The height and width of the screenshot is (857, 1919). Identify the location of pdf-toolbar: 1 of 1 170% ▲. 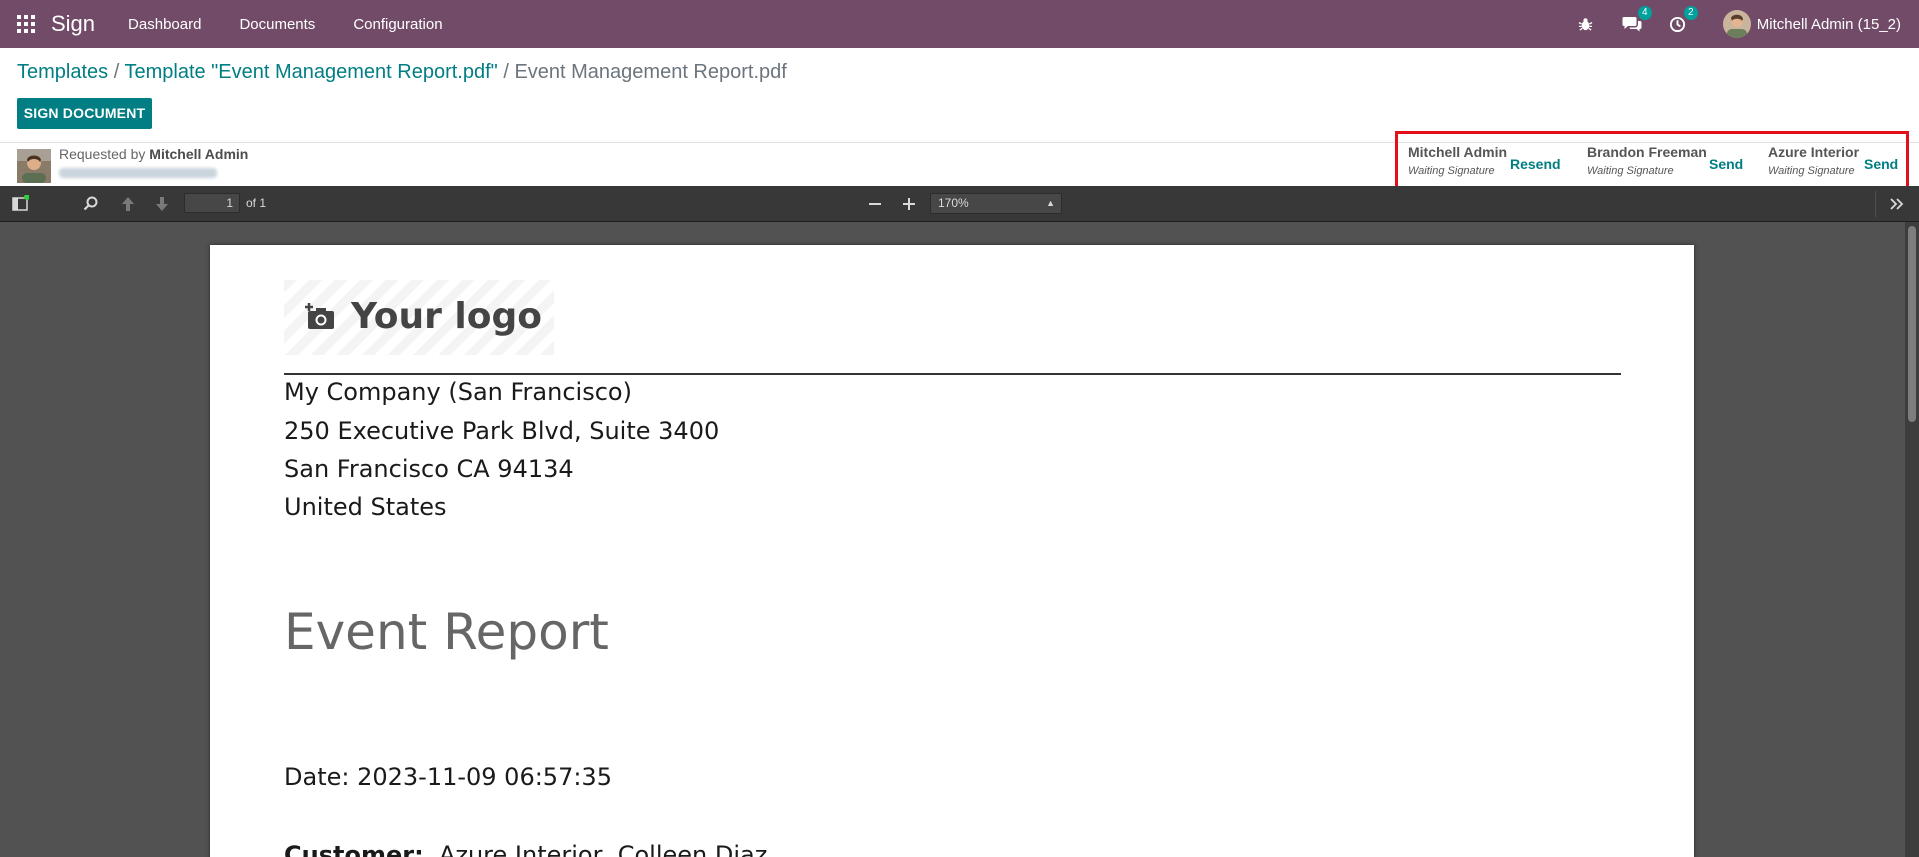
(959, 204).